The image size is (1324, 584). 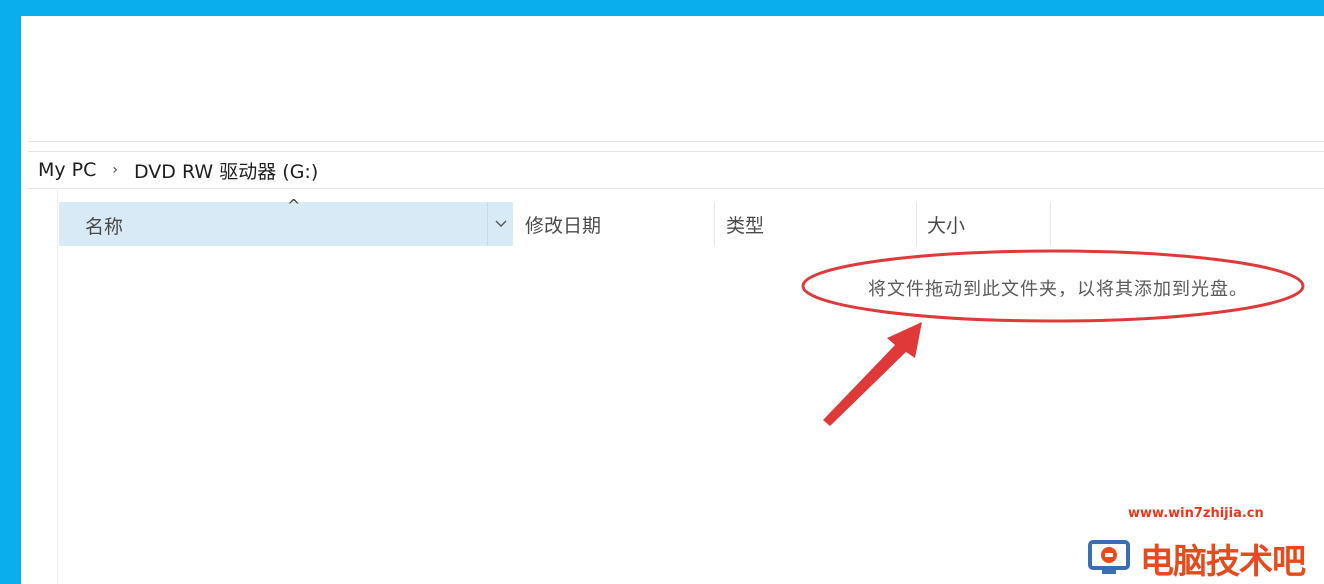 What do you see at coordinates (620, 224) in the screenshot?
I see `column-header-date: 修改日期` at bounding box center [620, 224].